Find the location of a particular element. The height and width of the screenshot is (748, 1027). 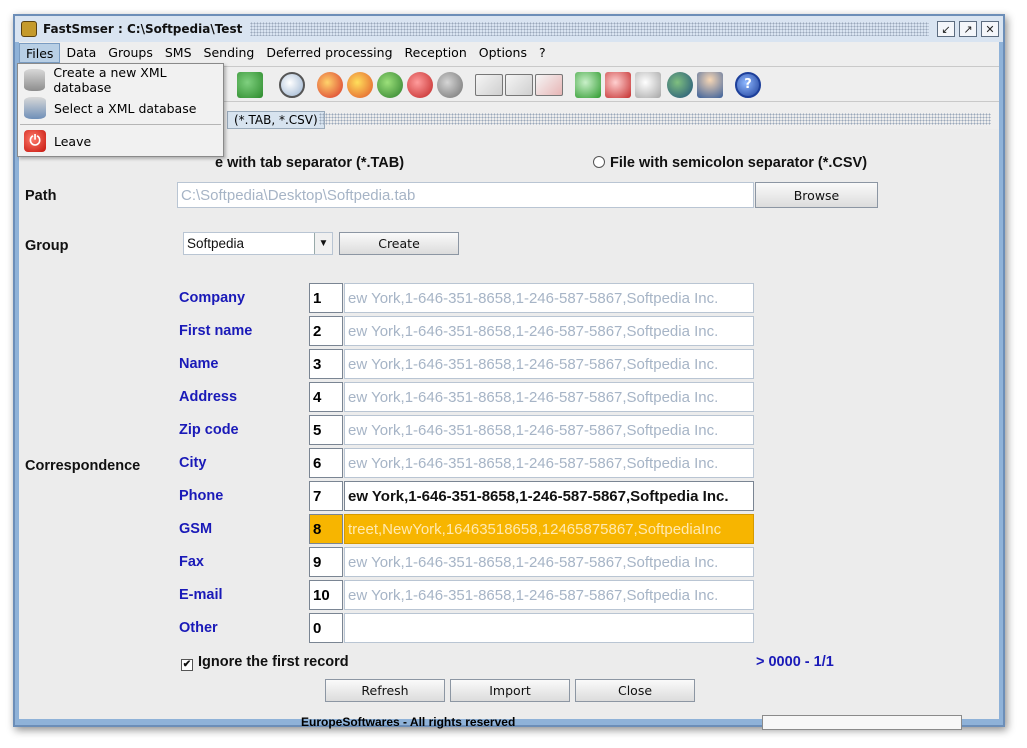

menu-groups: Groups is located at coordinates (130, 53).